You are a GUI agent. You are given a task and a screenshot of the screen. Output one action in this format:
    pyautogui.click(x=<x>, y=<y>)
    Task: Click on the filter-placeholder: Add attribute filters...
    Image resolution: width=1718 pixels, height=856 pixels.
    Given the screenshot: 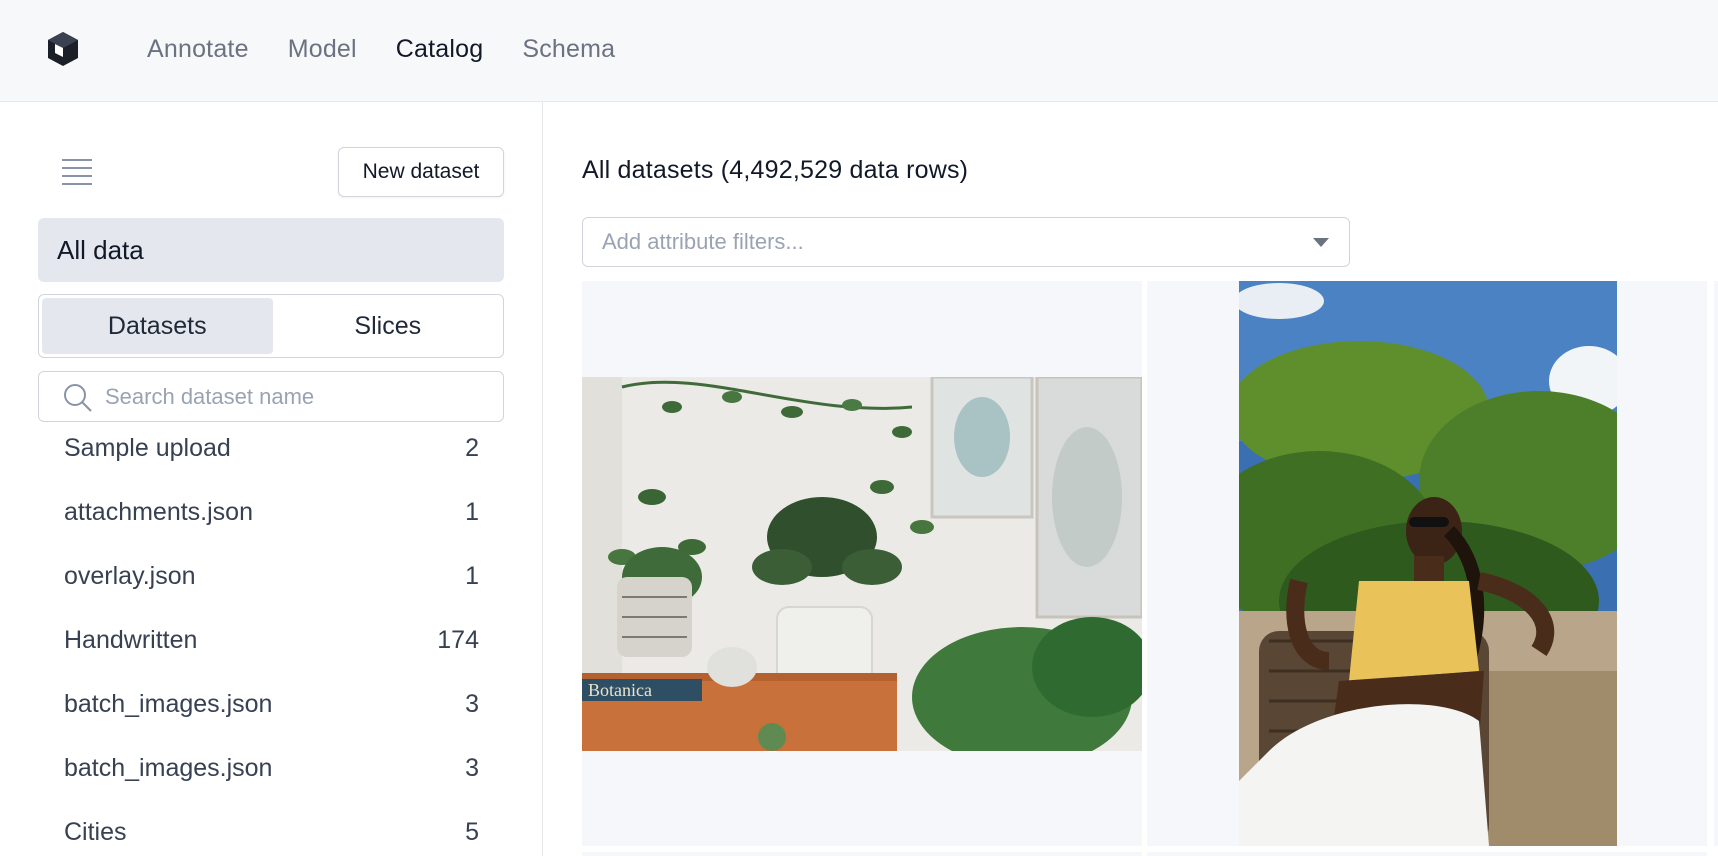 What is the action you would take?
    pyautogui.click(x=703, y=241)
    